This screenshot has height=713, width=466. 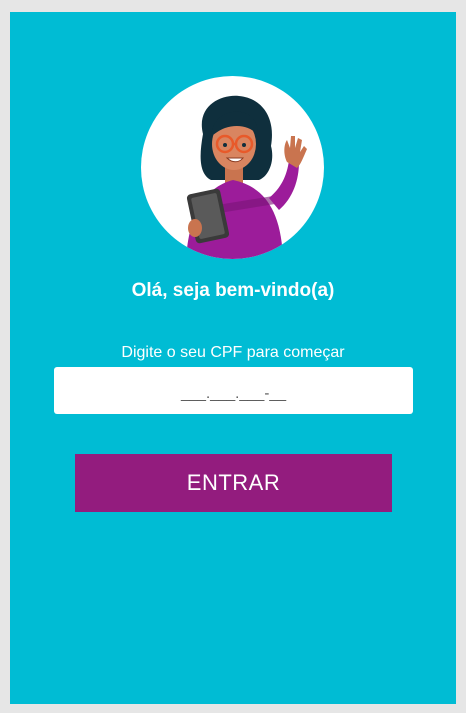 What do you see at coordinates (233, 352) in the screenshot?
I see `cpf-prompt-label: Digite o seu CPF para começar` at bounding box center [233, 352].